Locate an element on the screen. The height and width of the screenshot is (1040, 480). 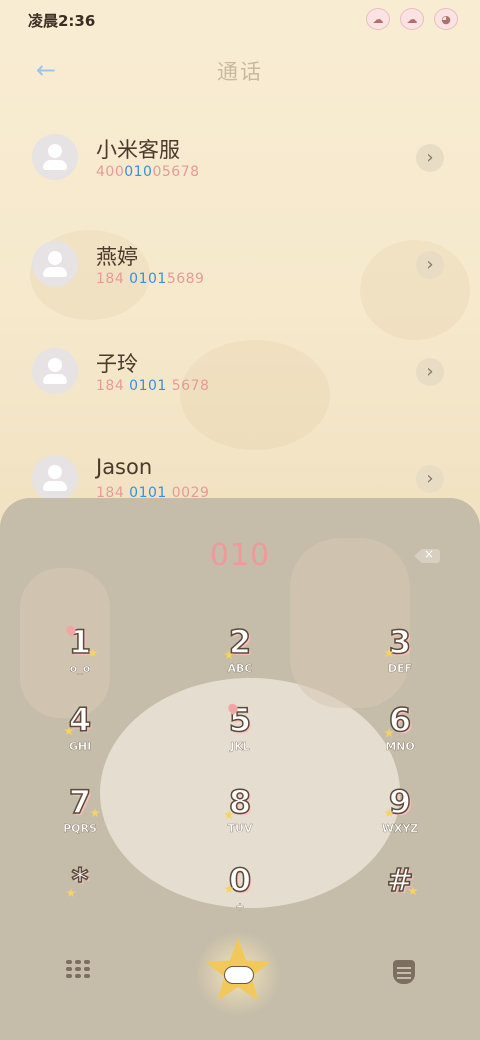
dial-key-hash: # is located at coordinates (400, 892).